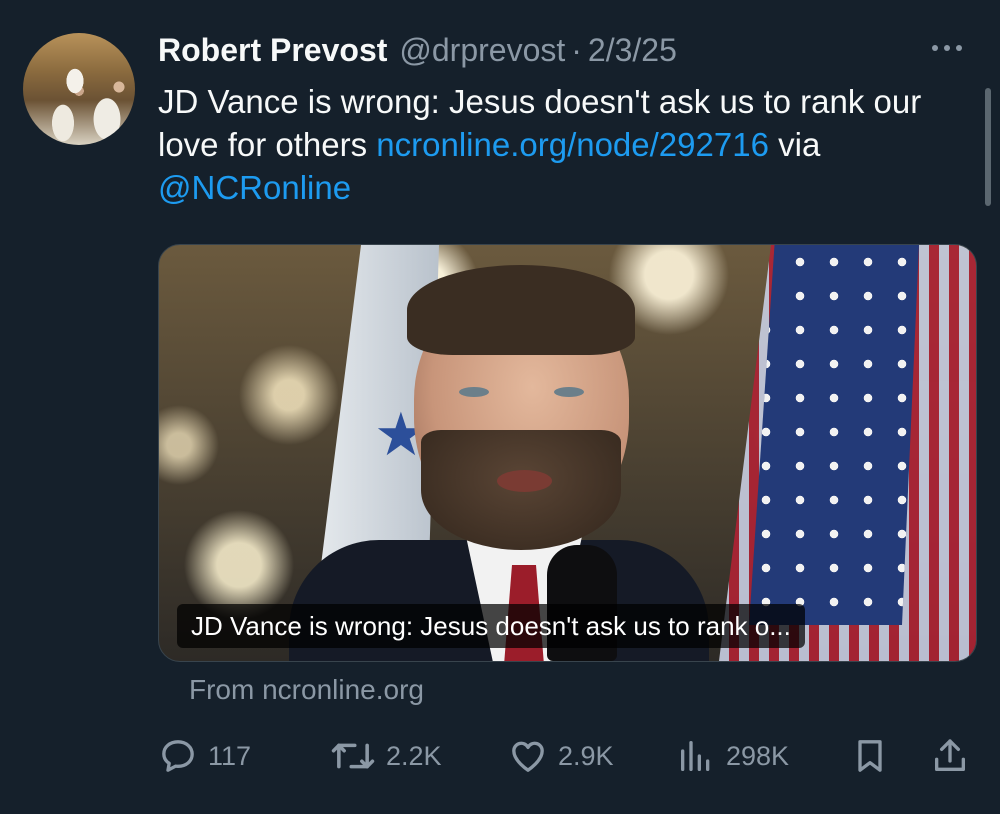 The height and width of the screenshot is (814, 1000). What do you see at coordinates (572, 144) in the screenshot?
I see `tweet-link: ncronline.org/node/292716` at bounding box center [572, 144].